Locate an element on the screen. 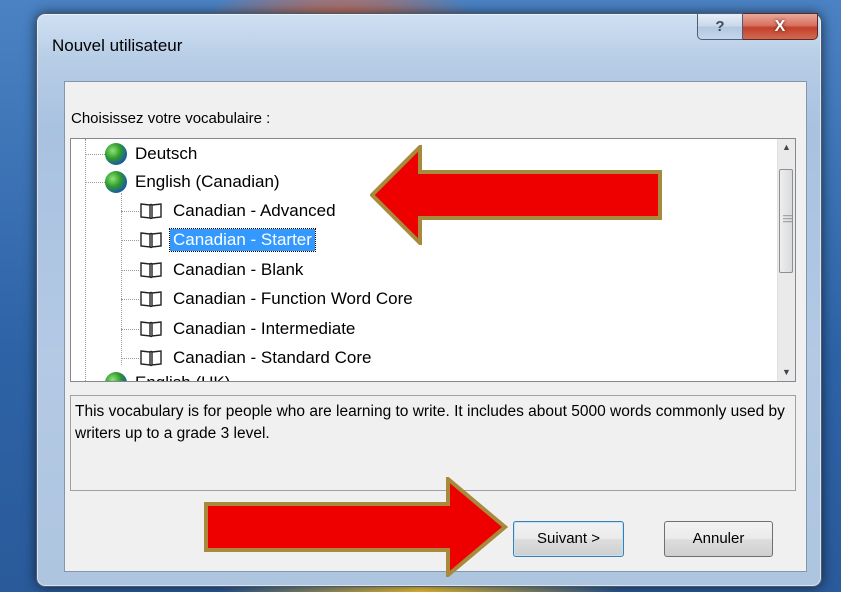 The width and height of the screenshot is (841, 592). annotation-arrow-right-icon is located at coordinates (356, 527).